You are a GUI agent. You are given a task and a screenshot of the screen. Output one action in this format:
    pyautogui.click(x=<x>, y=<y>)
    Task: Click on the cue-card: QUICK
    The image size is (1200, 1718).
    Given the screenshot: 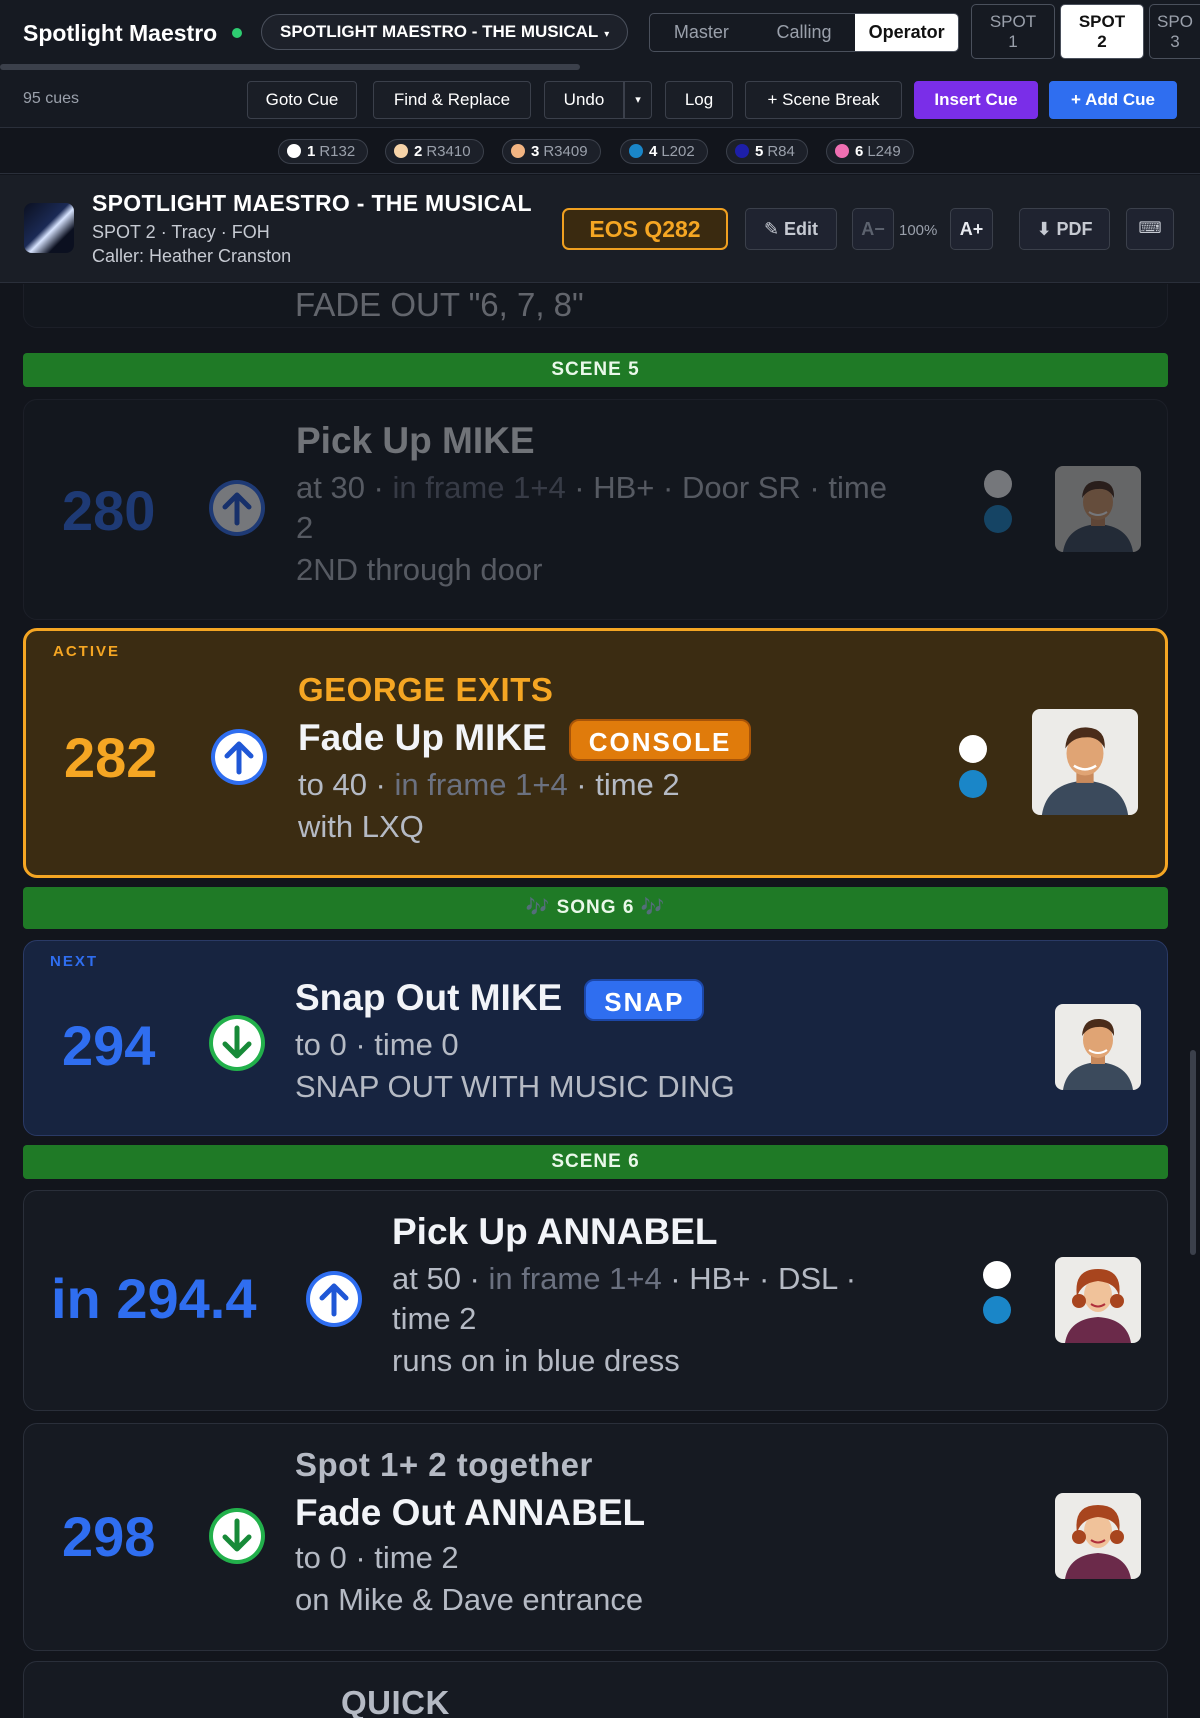 What is the action you would take?
    pyautogui.click(x=595, y=1689)
    